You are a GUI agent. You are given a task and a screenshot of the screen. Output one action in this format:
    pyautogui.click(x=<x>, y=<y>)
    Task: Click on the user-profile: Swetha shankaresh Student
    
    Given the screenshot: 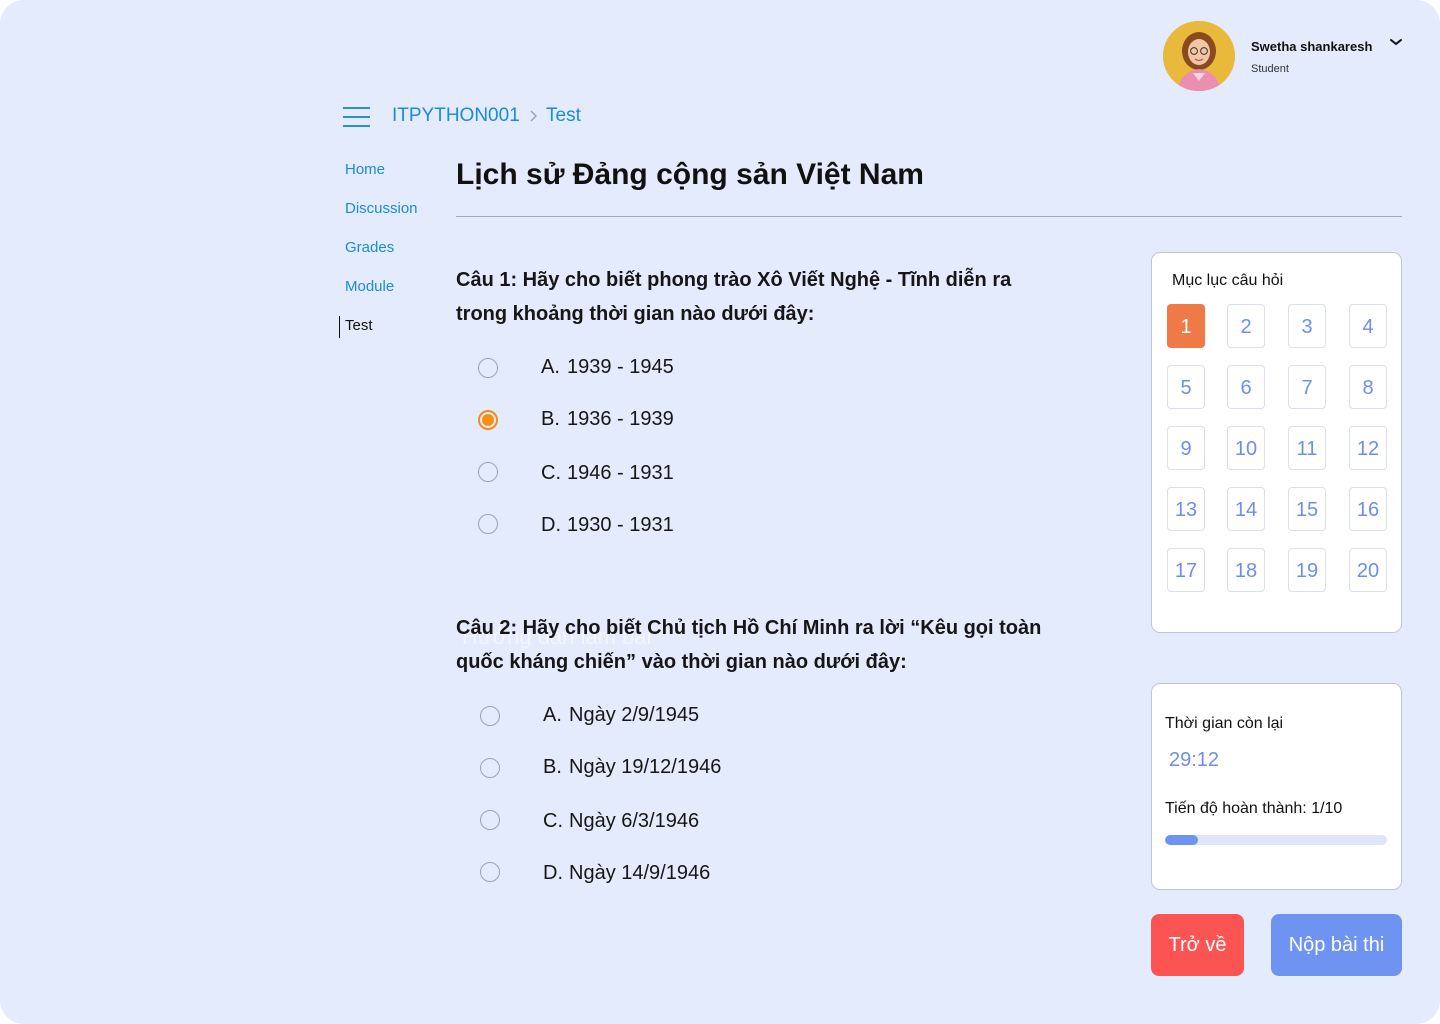 What is the action you would take?
    pyautogui.click(x=1288, y=56)
    